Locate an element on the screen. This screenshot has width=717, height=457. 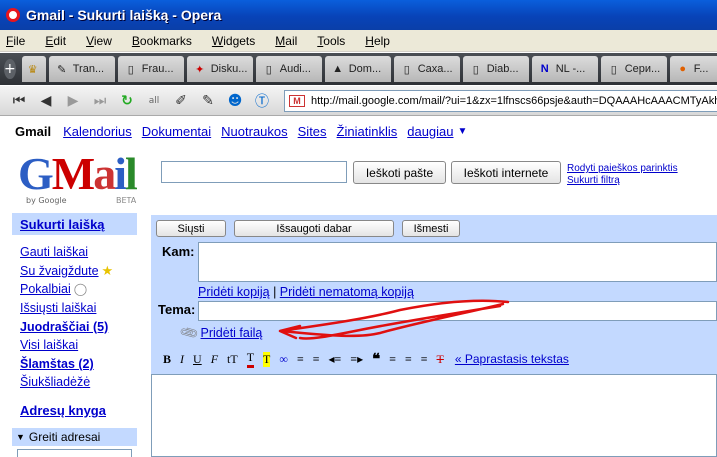
menu-bookmarks: Bookmarks is located at coordinates (162, 41).